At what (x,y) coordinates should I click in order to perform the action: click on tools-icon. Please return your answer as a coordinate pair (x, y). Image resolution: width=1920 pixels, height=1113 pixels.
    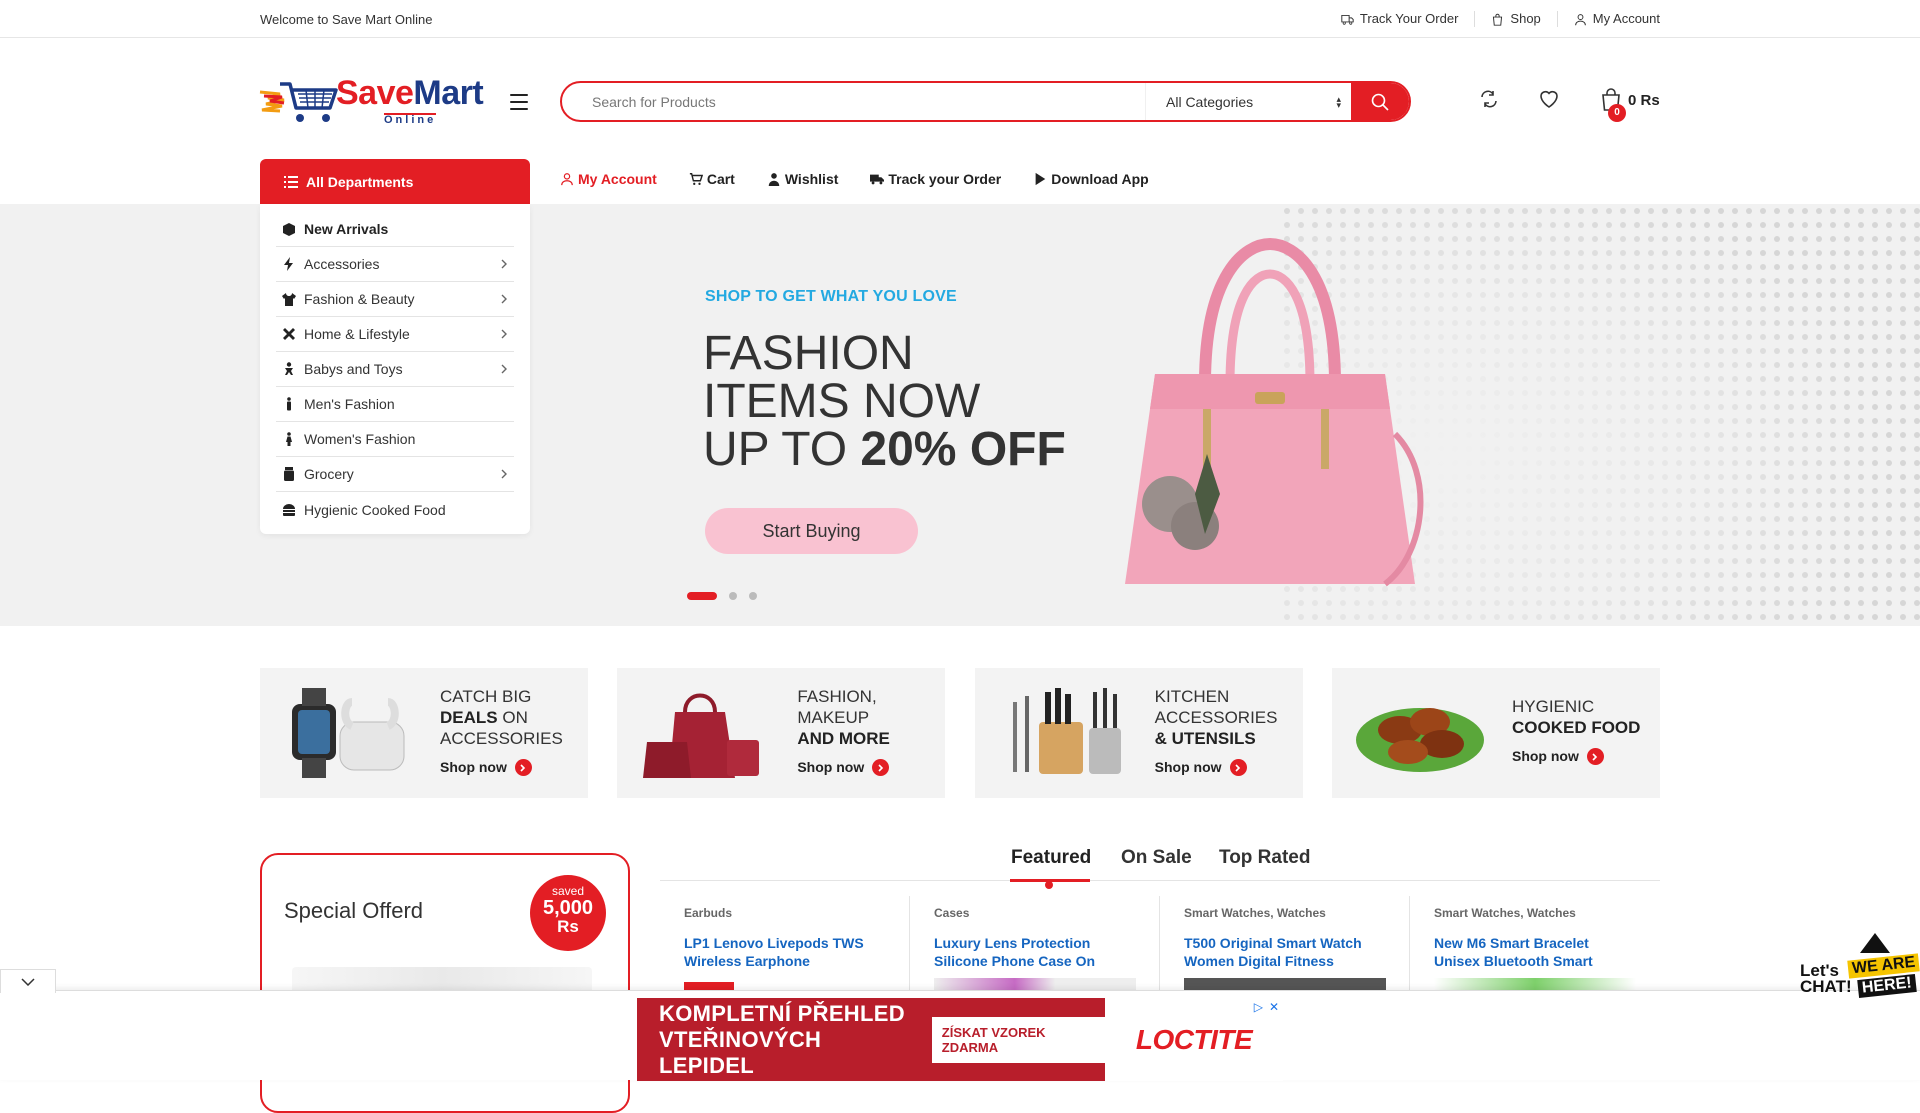
    Looking at the image, I should click on (289, 334).